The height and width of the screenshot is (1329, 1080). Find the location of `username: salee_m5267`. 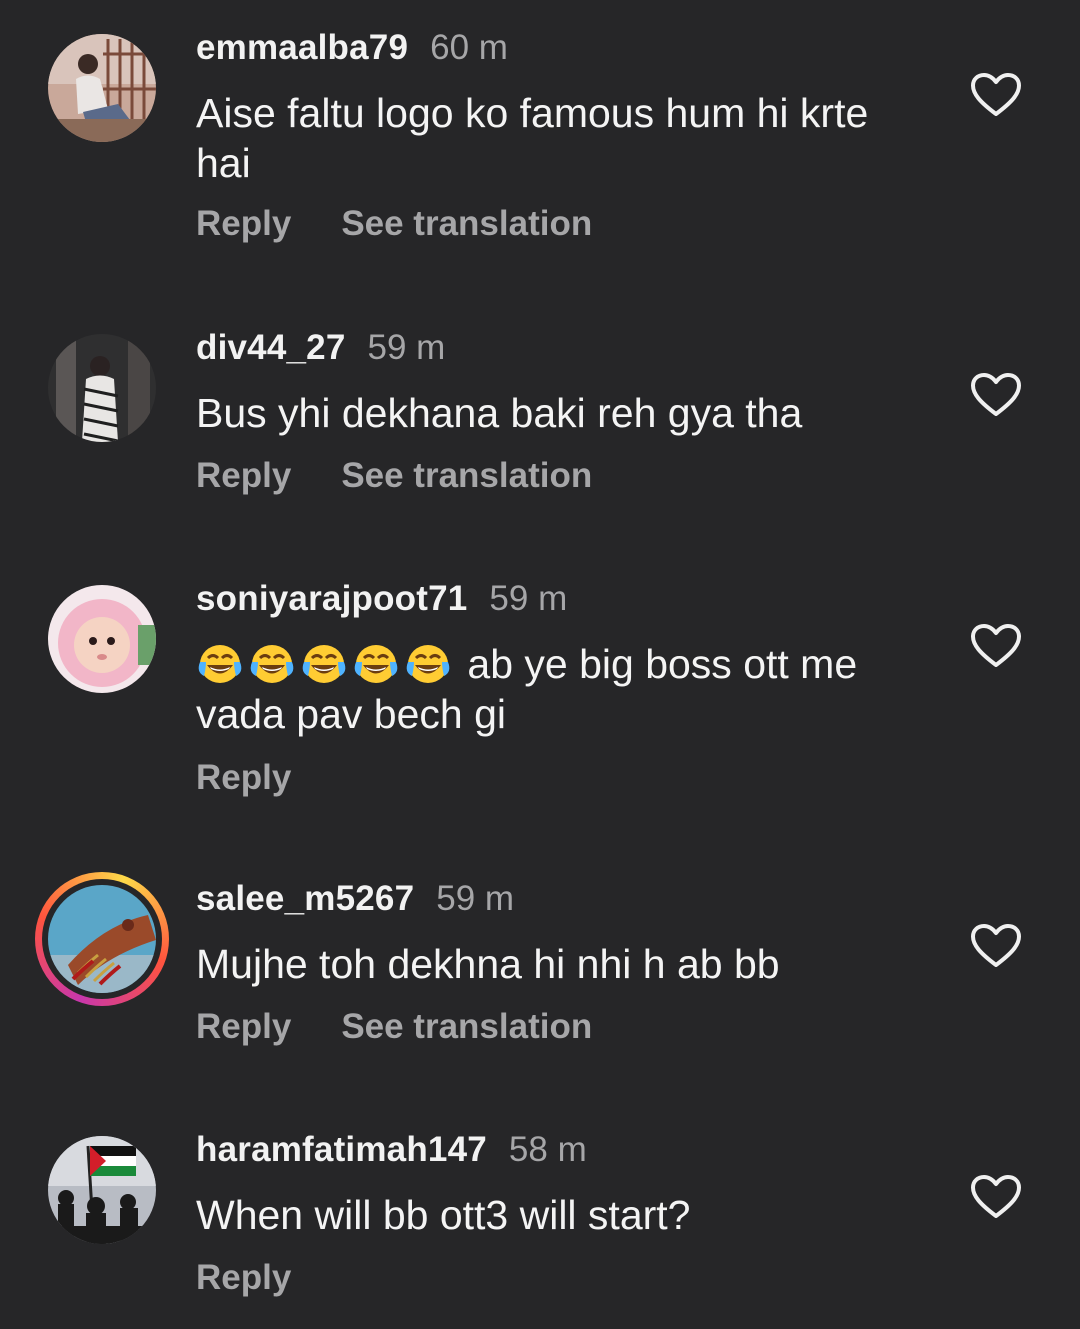

username: salee_m5267 is located at coordinates (305, 899).